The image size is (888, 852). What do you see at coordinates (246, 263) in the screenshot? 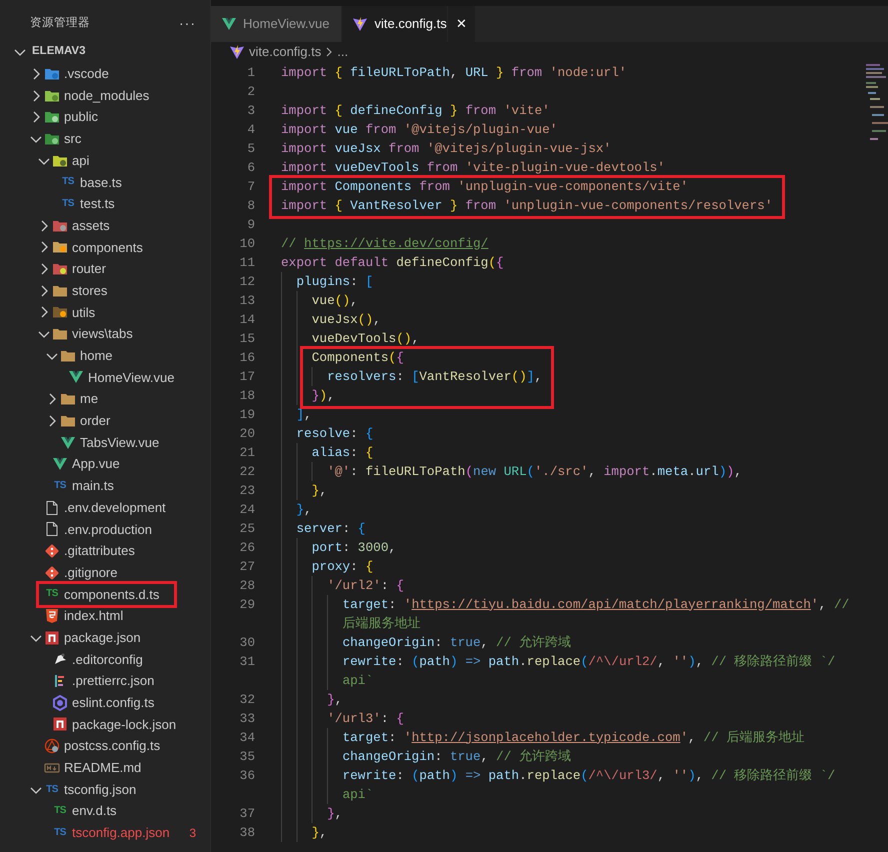
I see `line-number: 11` at bounding box center [246, 263].